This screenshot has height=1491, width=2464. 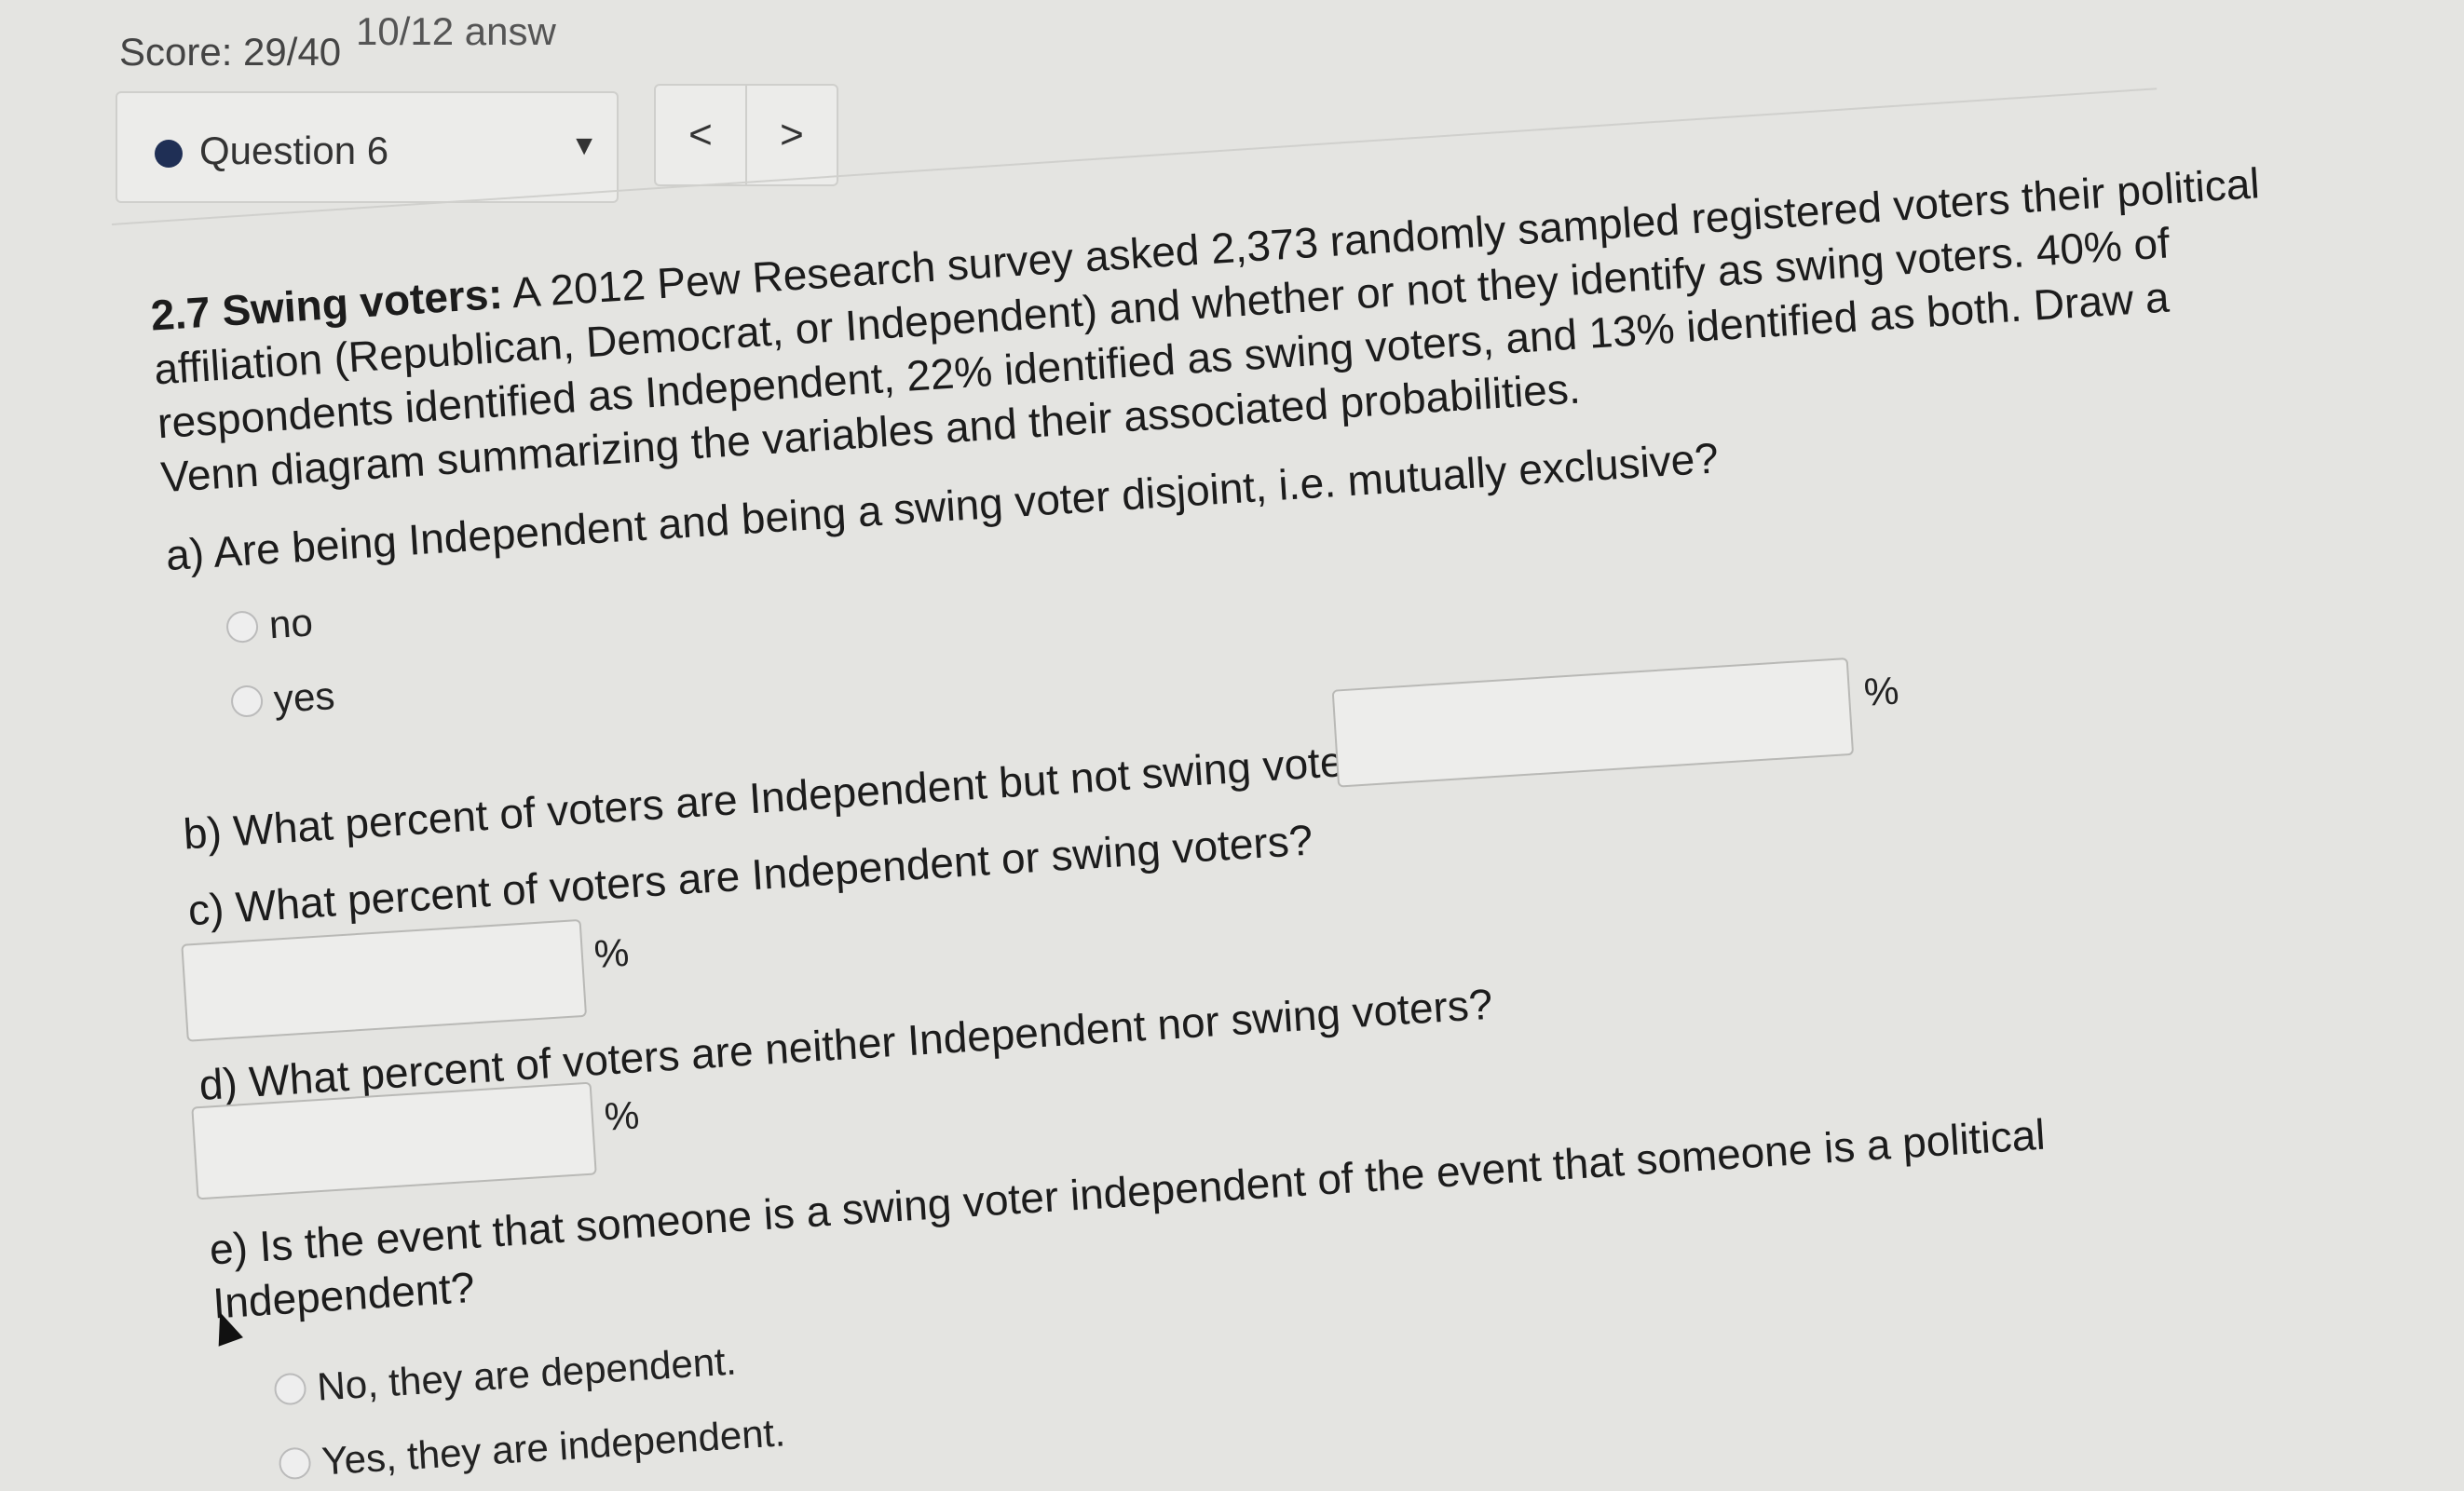 What do you see at coordinates (526, 1373) in the screenshot?
I see `option-label: No, they are dependent.` at bounding box center [526, 1373].